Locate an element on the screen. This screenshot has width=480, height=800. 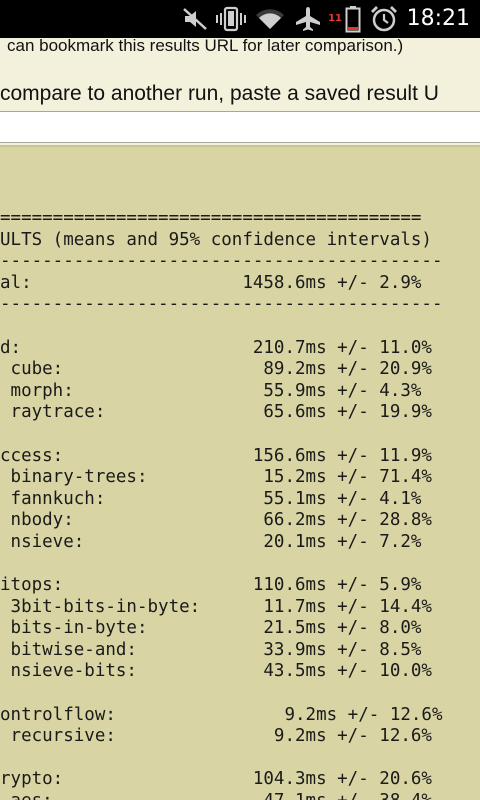
status-bar: 11 18:21 is located at coordinates (240, 19).